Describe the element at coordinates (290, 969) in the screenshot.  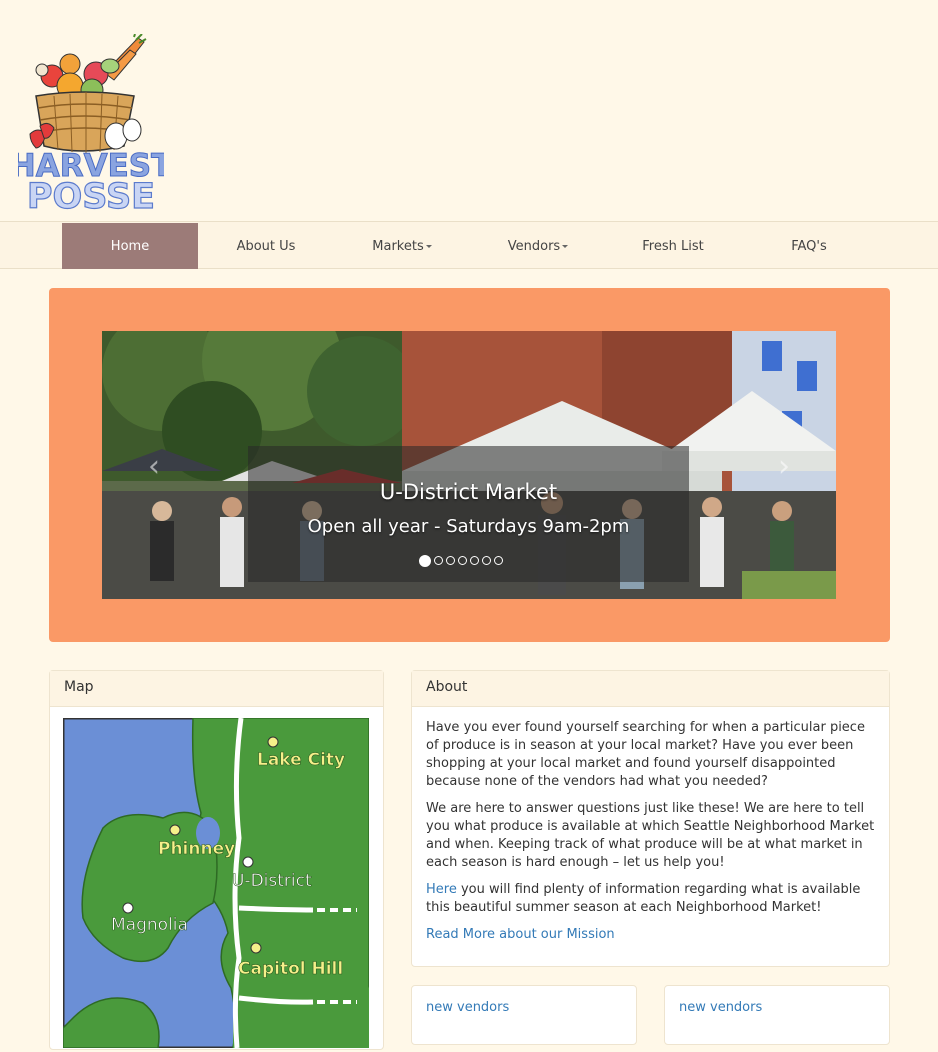
I see `map-label-capitol-hill: Capitol Hill` at that location.